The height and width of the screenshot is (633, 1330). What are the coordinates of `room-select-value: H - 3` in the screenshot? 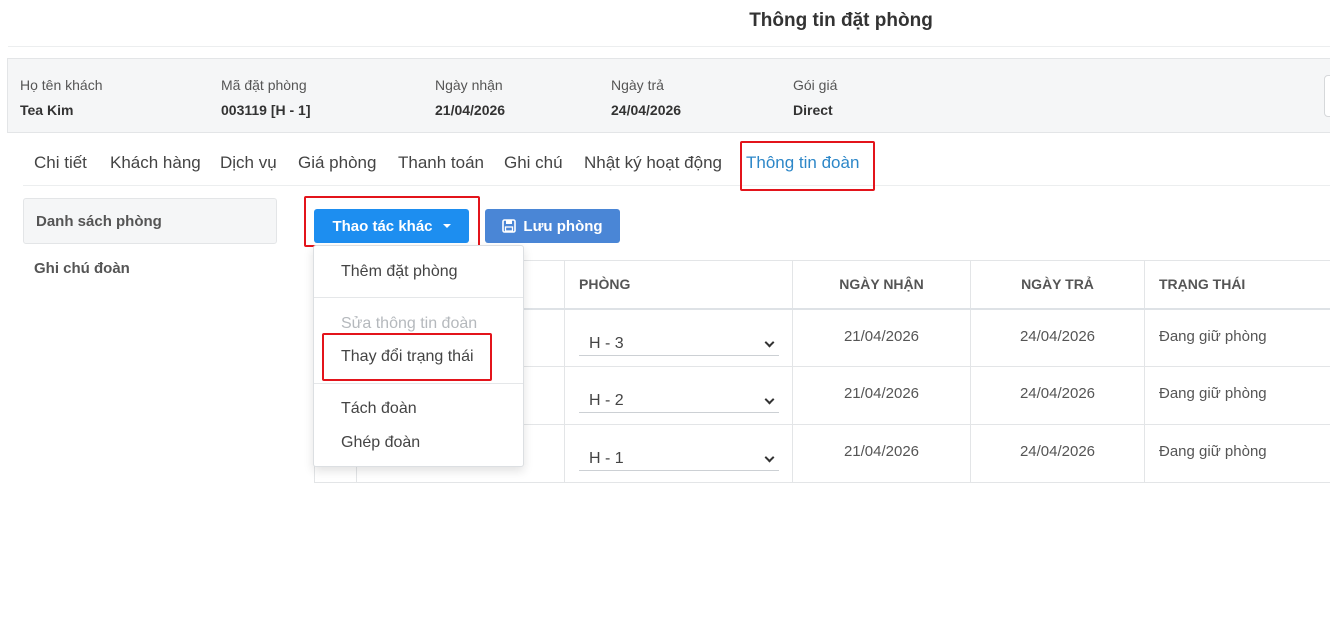 It's located at (606, 343).